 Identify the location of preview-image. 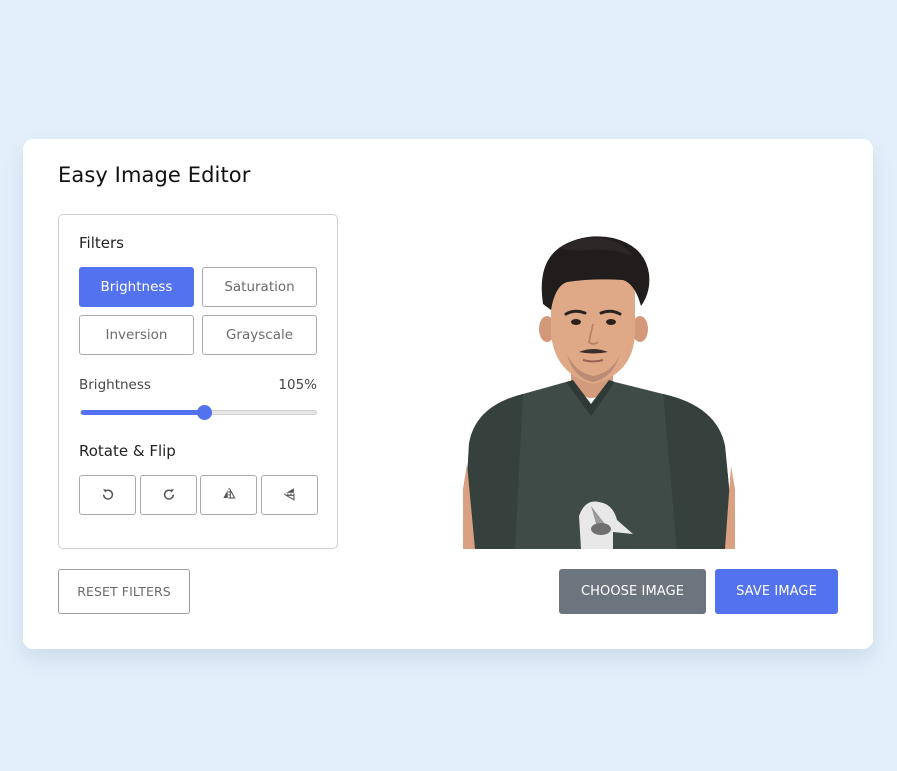
(599, 391).